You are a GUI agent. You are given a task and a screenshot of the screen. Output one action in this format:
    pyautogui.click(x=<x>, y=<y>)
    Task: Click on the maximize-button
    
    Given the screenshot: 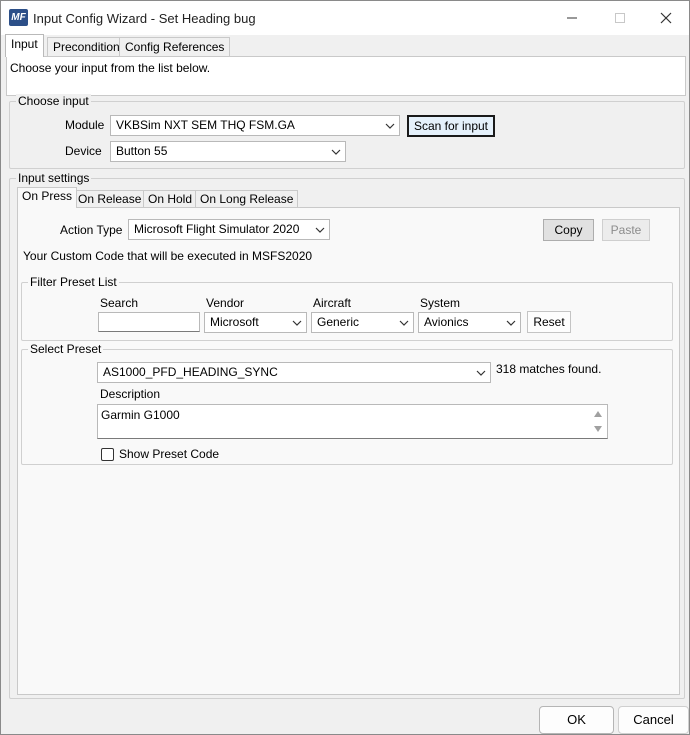 What is the action you would take?
    pyautogui.click(x=620, y=18)
    